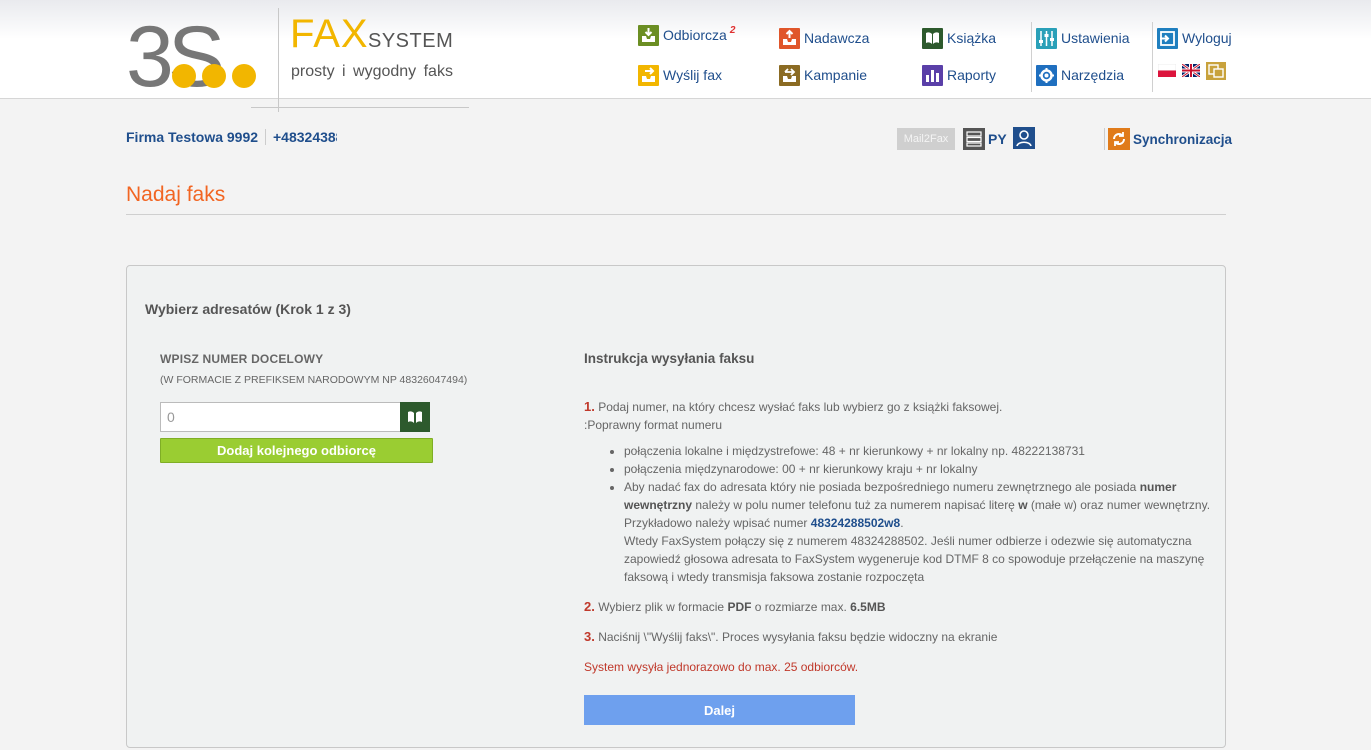 Image resolution: width=1371 pixels, height=750 pixels. What do you see at coordinates (972, 38) in the screenshot?
I see `nav-ksiazka-label: Książka` at bounding box center [972, 38].